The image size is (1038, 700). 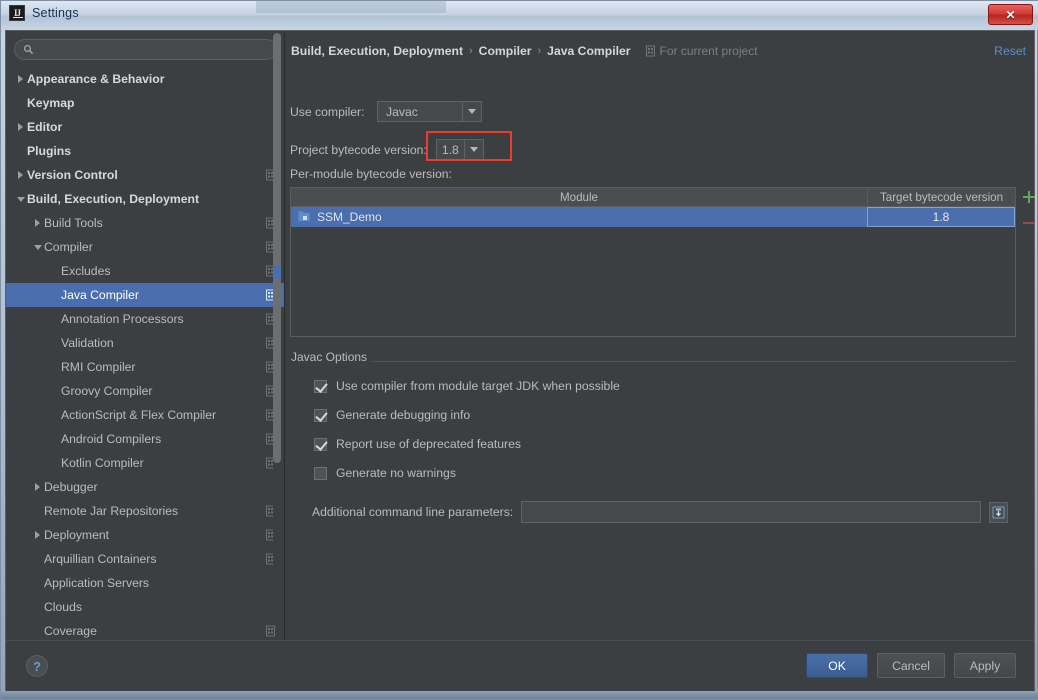 I want to click on scope-indicator: For current project, so click(x=701, y=51).